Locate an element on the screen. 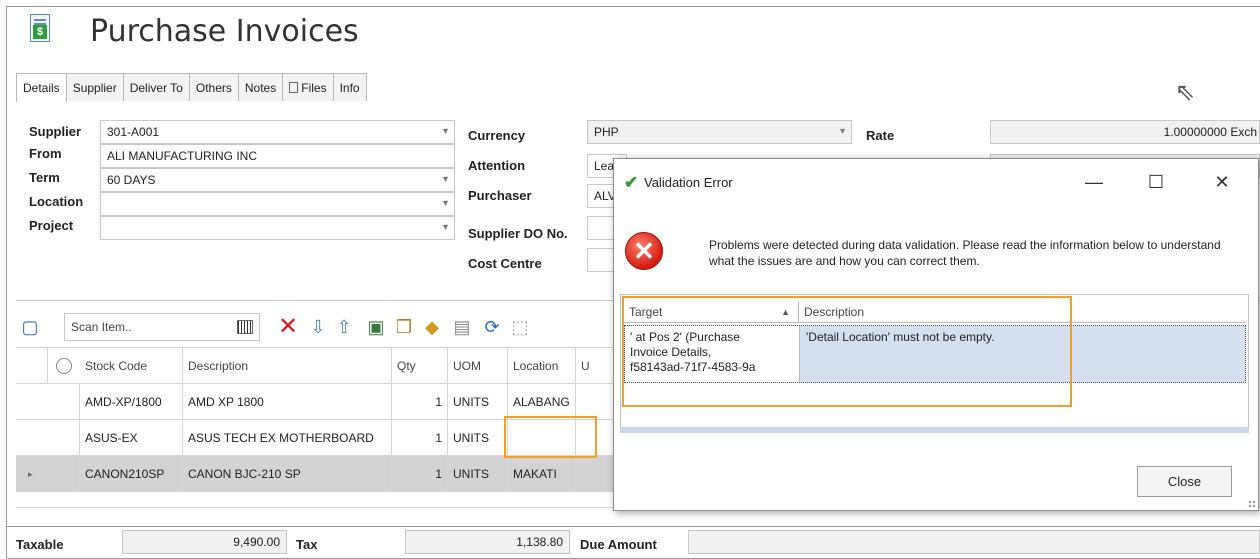  location-select: ▾ is located at coordinates (277, 204).